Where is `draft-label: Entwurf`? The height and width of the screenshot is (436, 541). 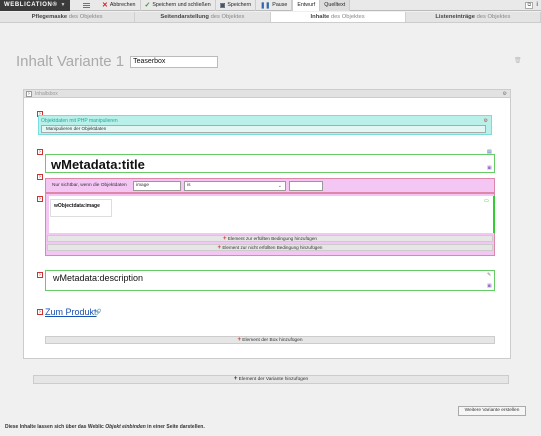 draft-label: Entwurf is located at coordinates (306, 5).